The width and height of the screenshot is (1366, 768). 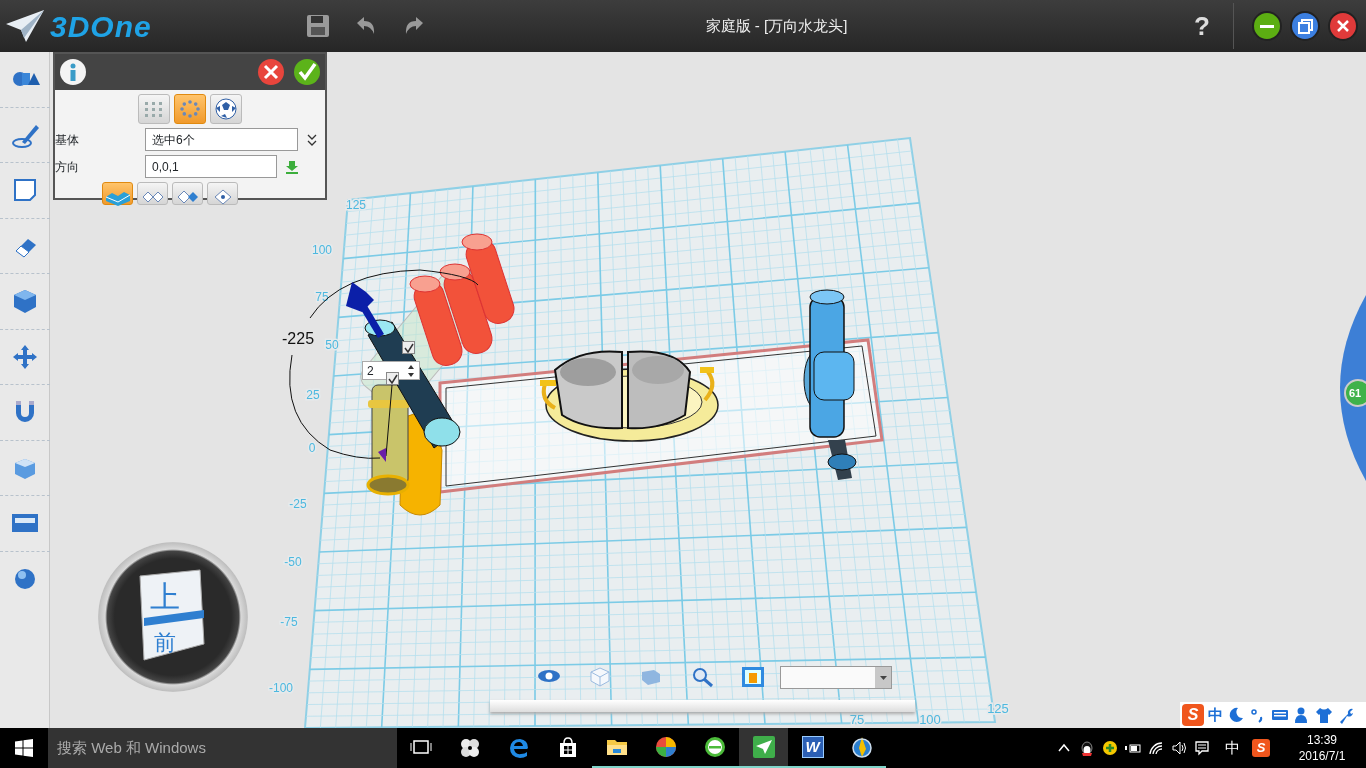 I want to click on word-app: W, so click(x=812, y=748).